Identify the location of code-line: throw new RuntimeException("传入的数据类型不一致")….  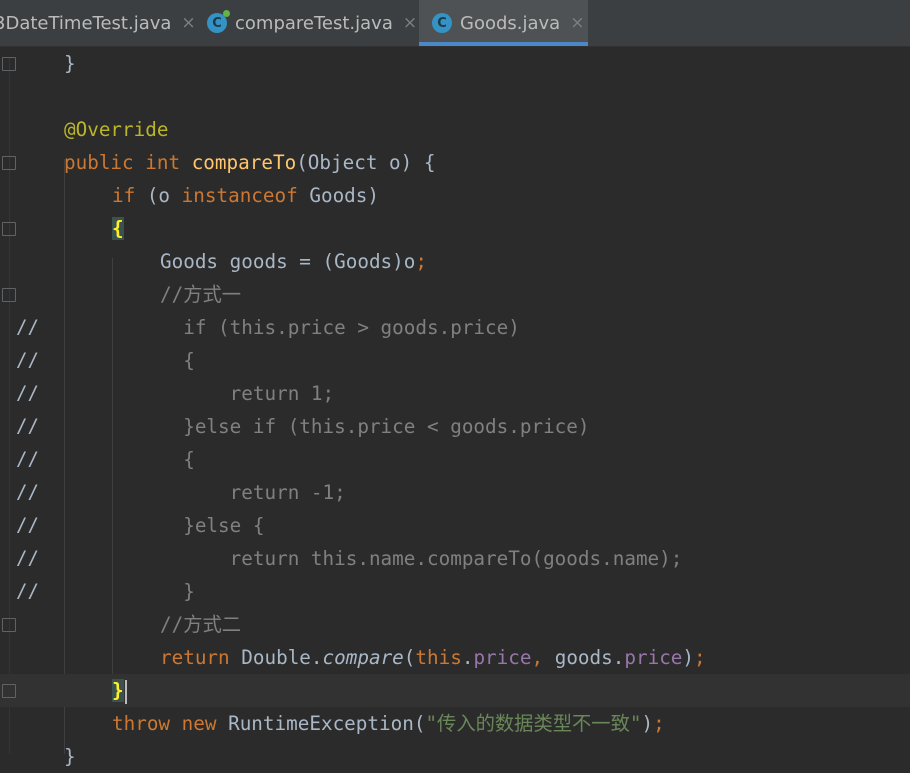
(388, 723).